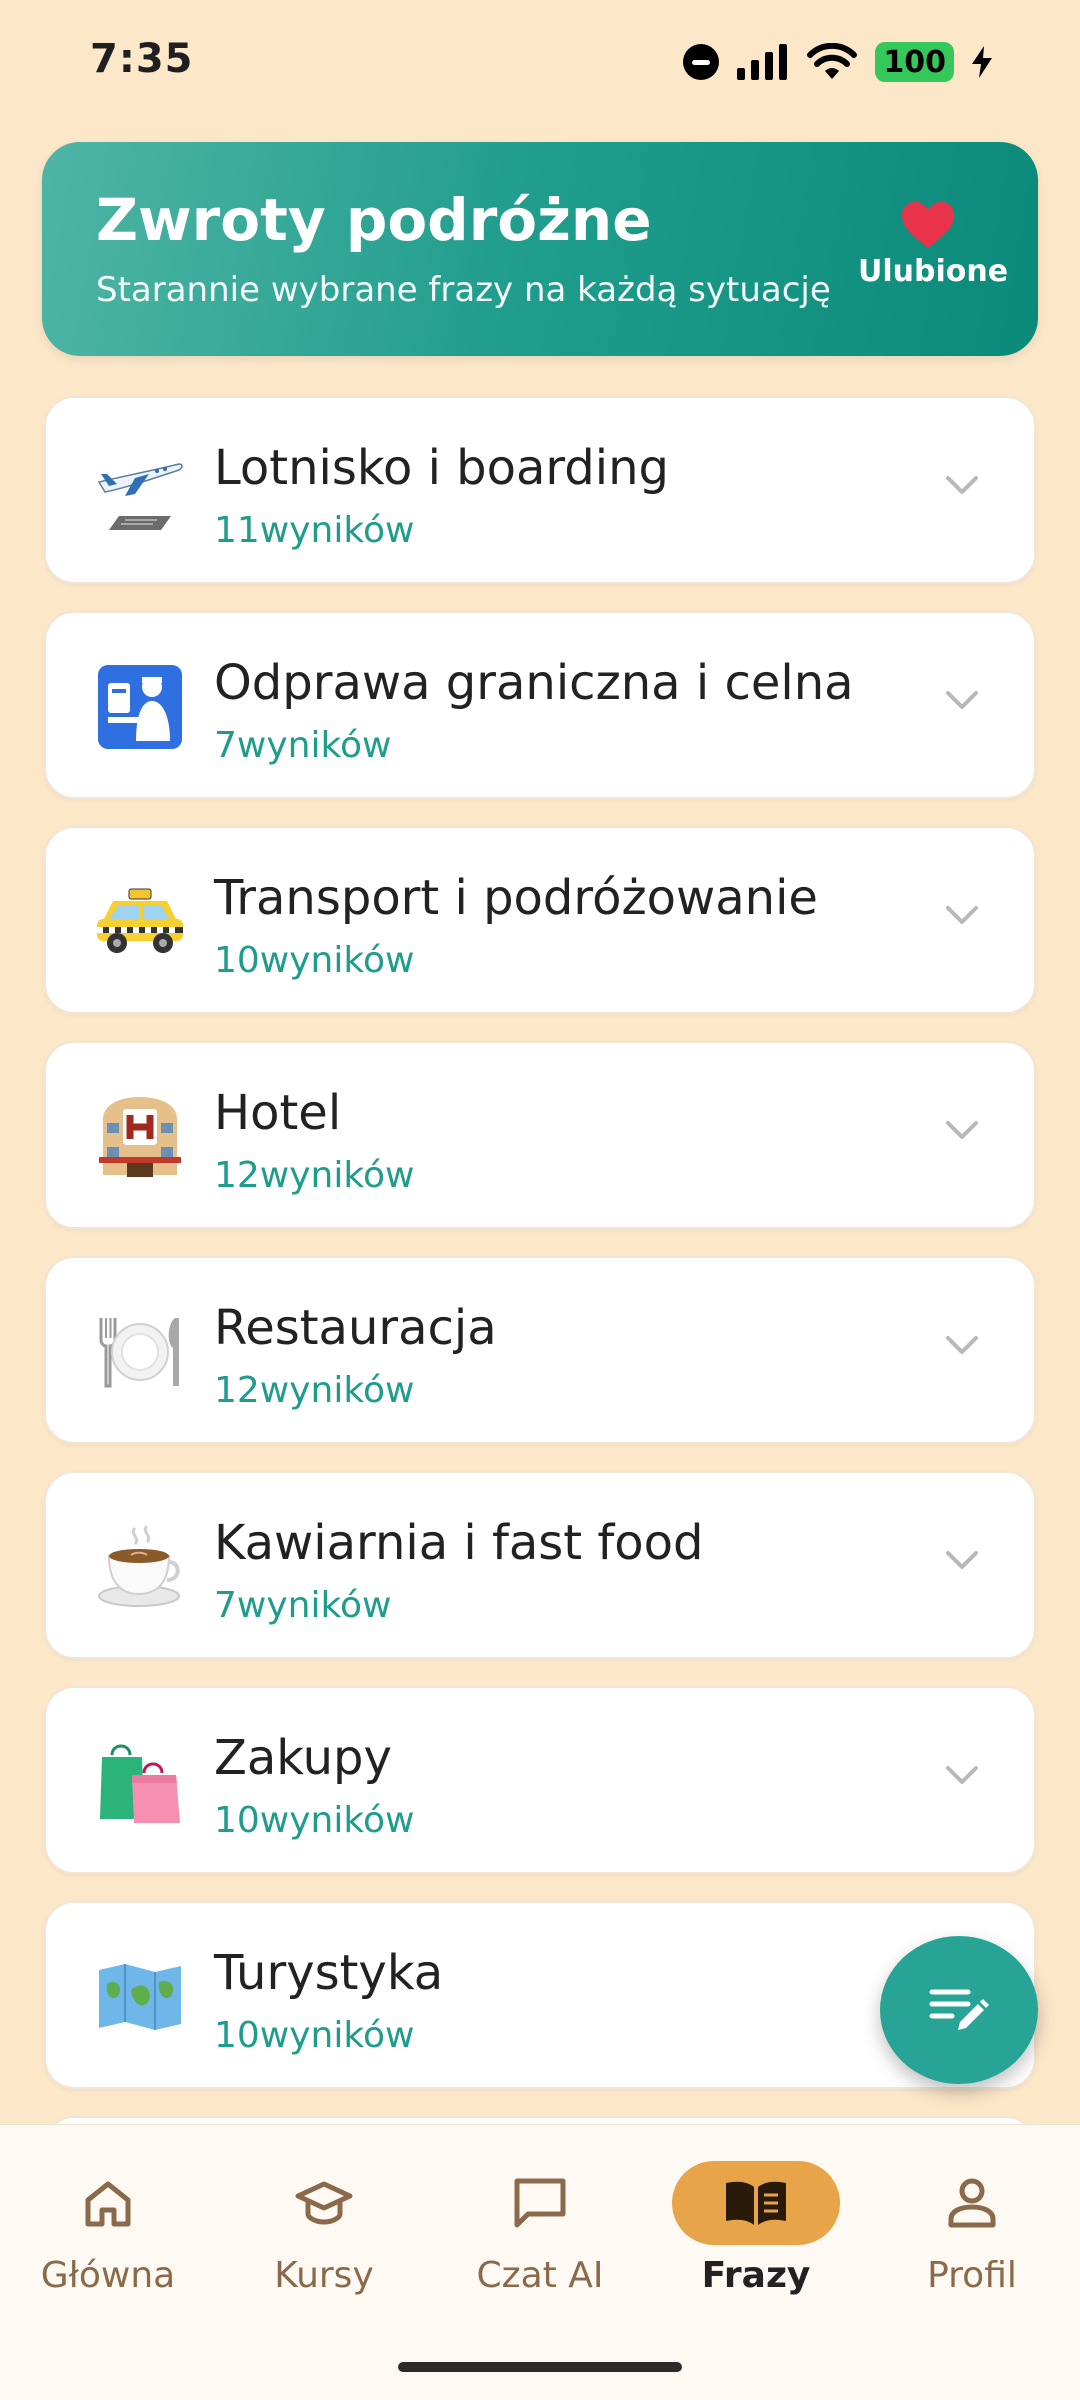 The width and height of the screenshot is (1080, 2400). What do you see at coordinates (278, 1113) in the screenshot?
I see `category-name: Hotel` at bounding box center [278, 1113].